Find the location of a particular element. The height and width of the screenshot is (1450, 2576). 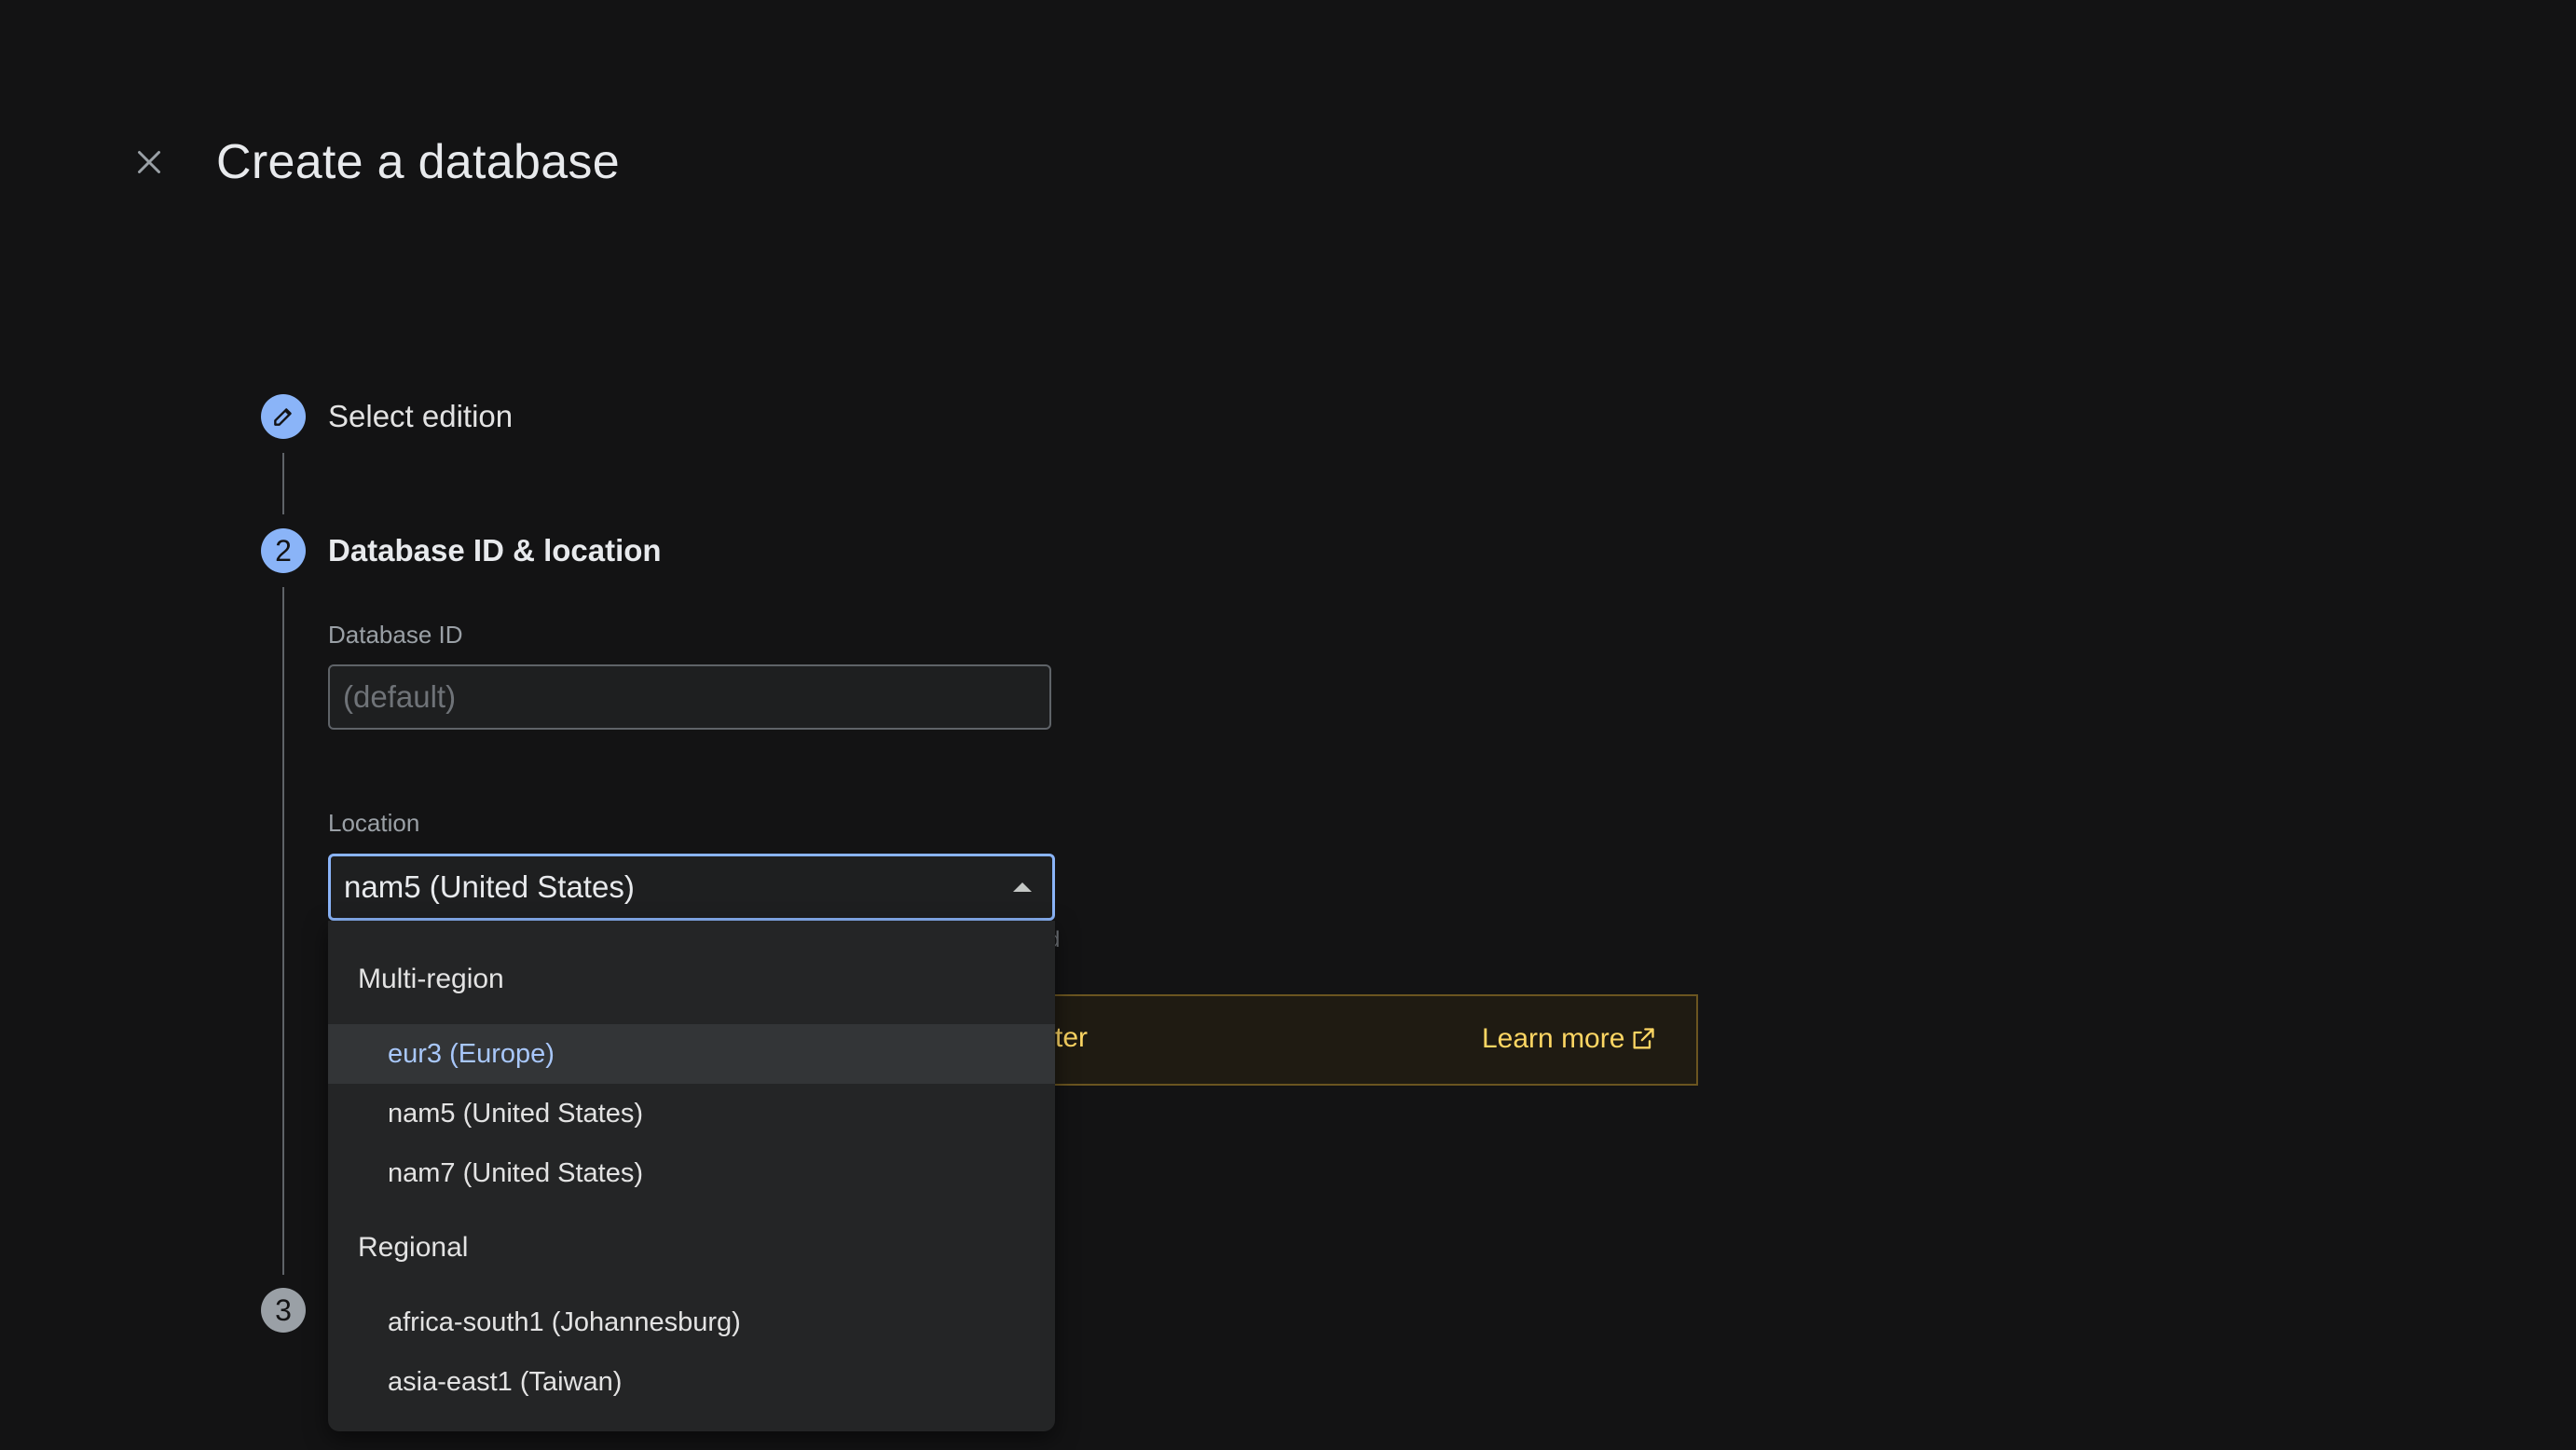

learn-more-label: Learn more is located at coordinates (1553, 1038).